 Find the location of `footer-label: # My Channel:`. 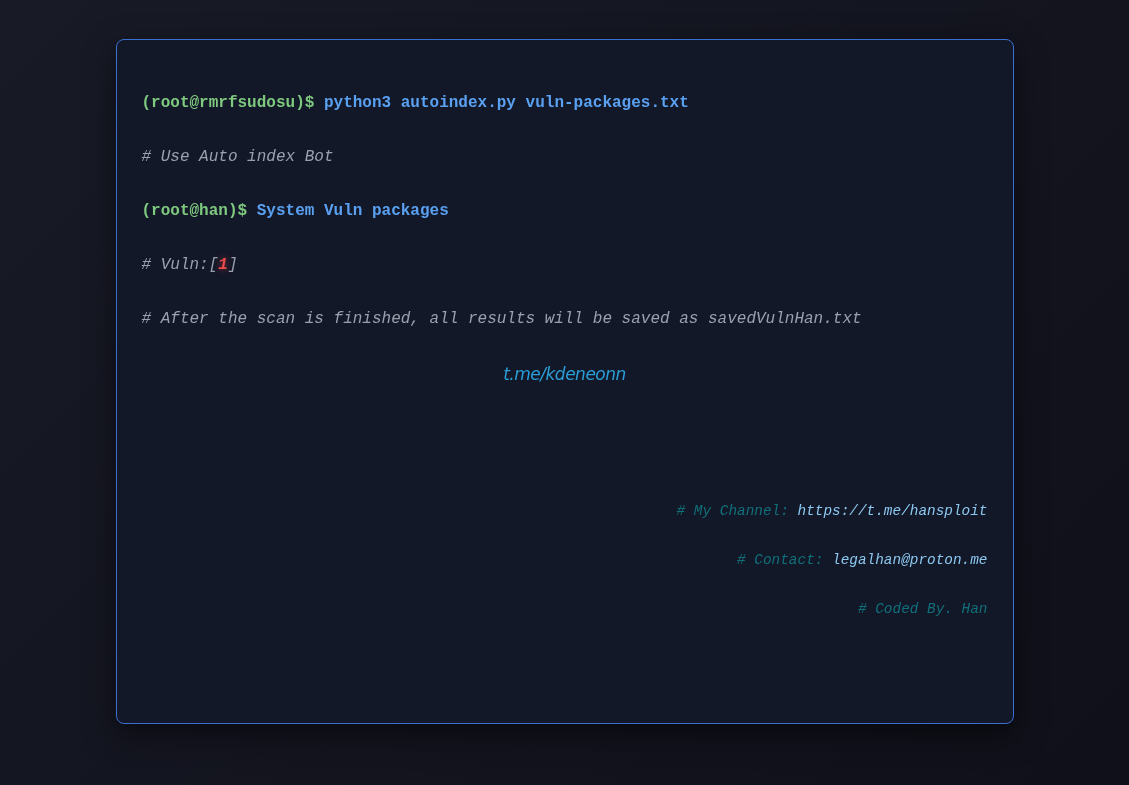

footer-label: # My Channel: is located at coordinates (732, 511).